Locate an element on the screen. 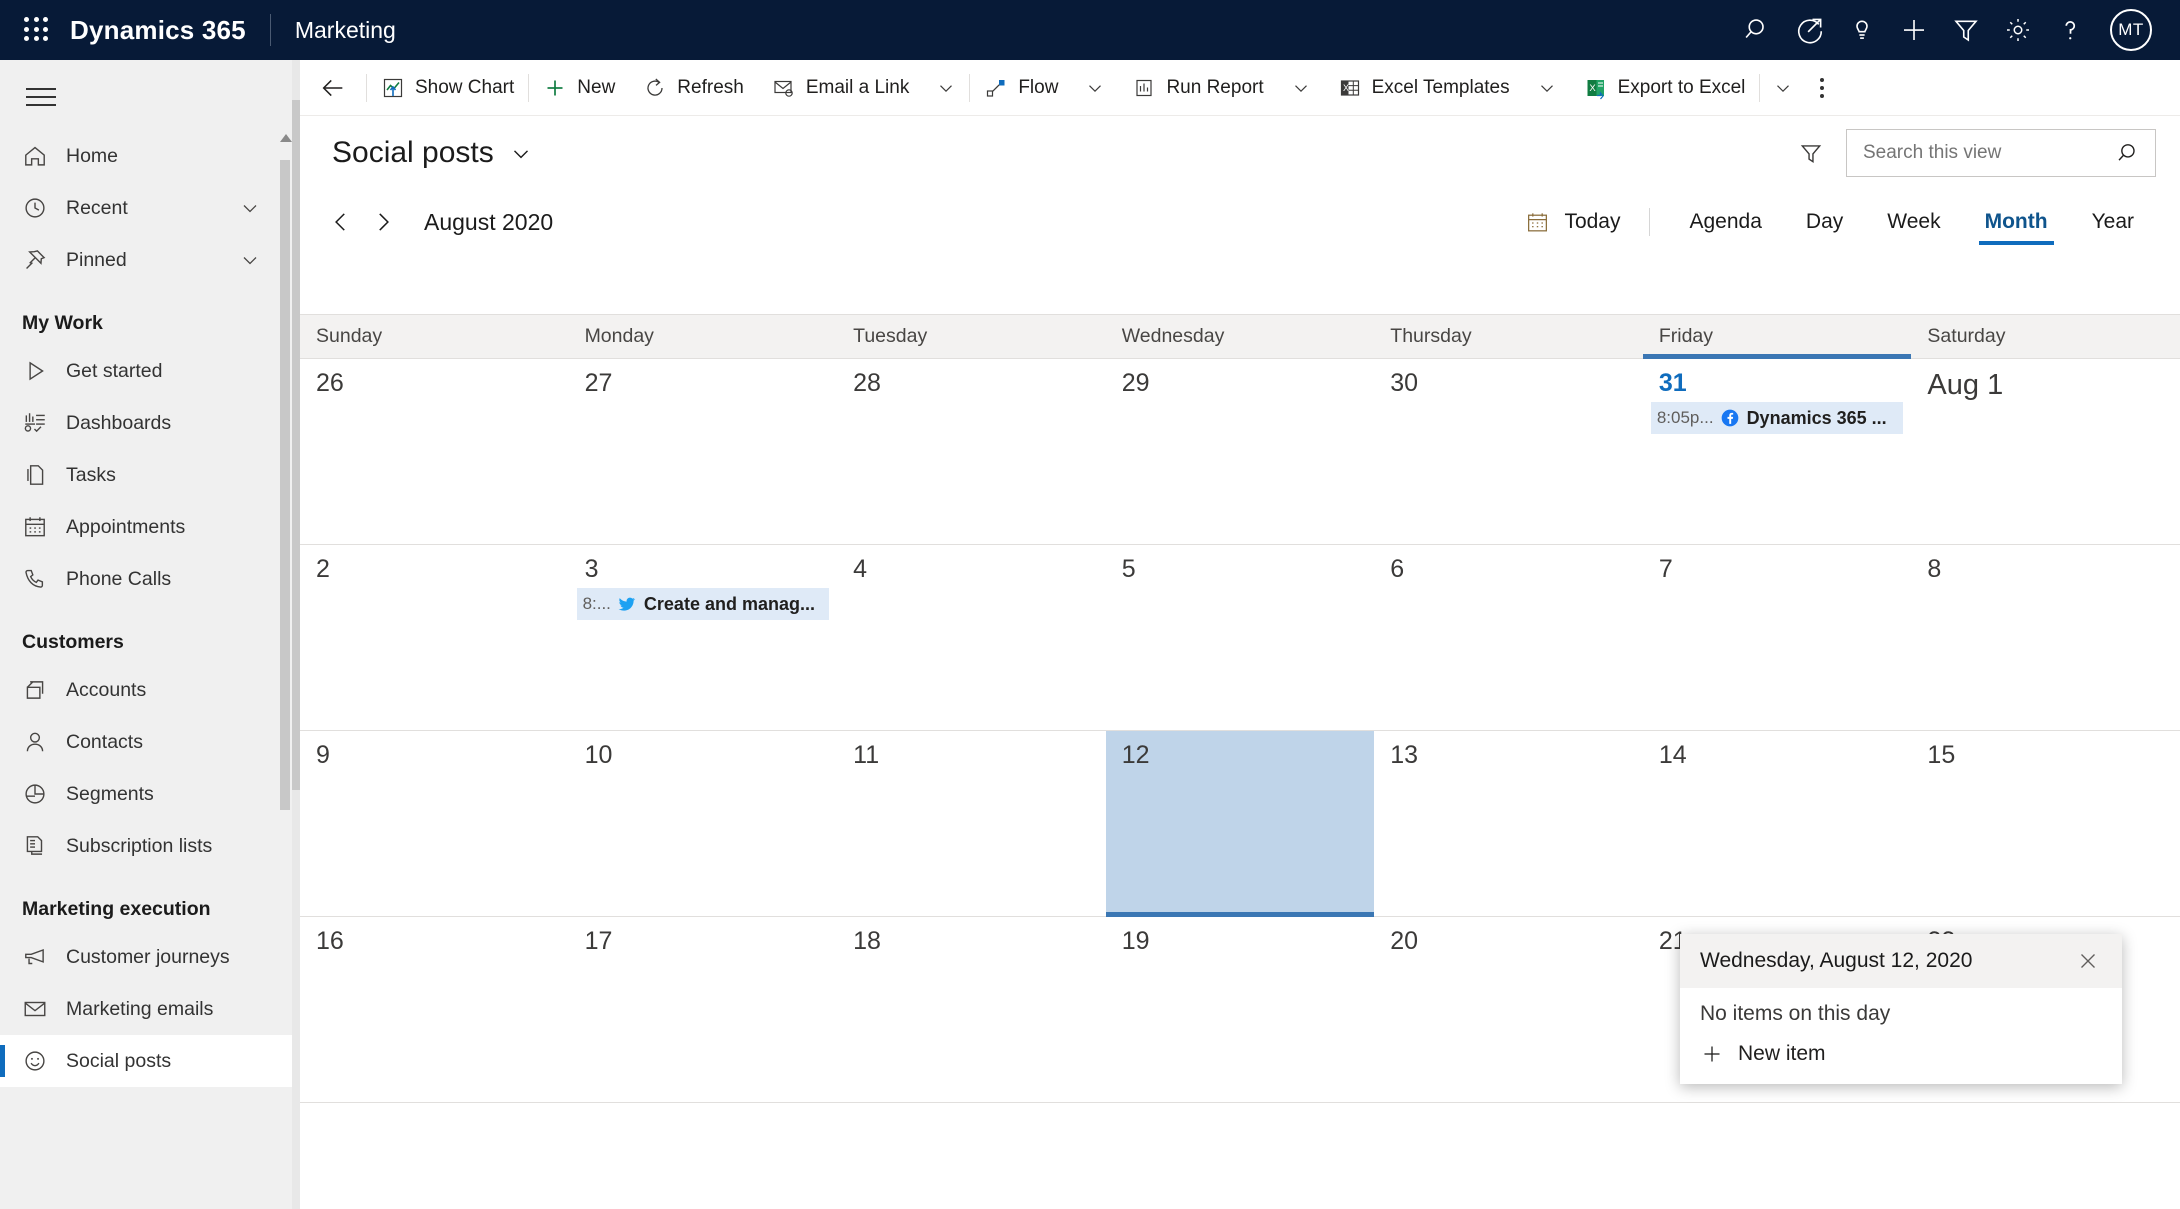 The image size is (2180, 1209). sidebar-item-segments: Segments is located at coordinates (150, 794).